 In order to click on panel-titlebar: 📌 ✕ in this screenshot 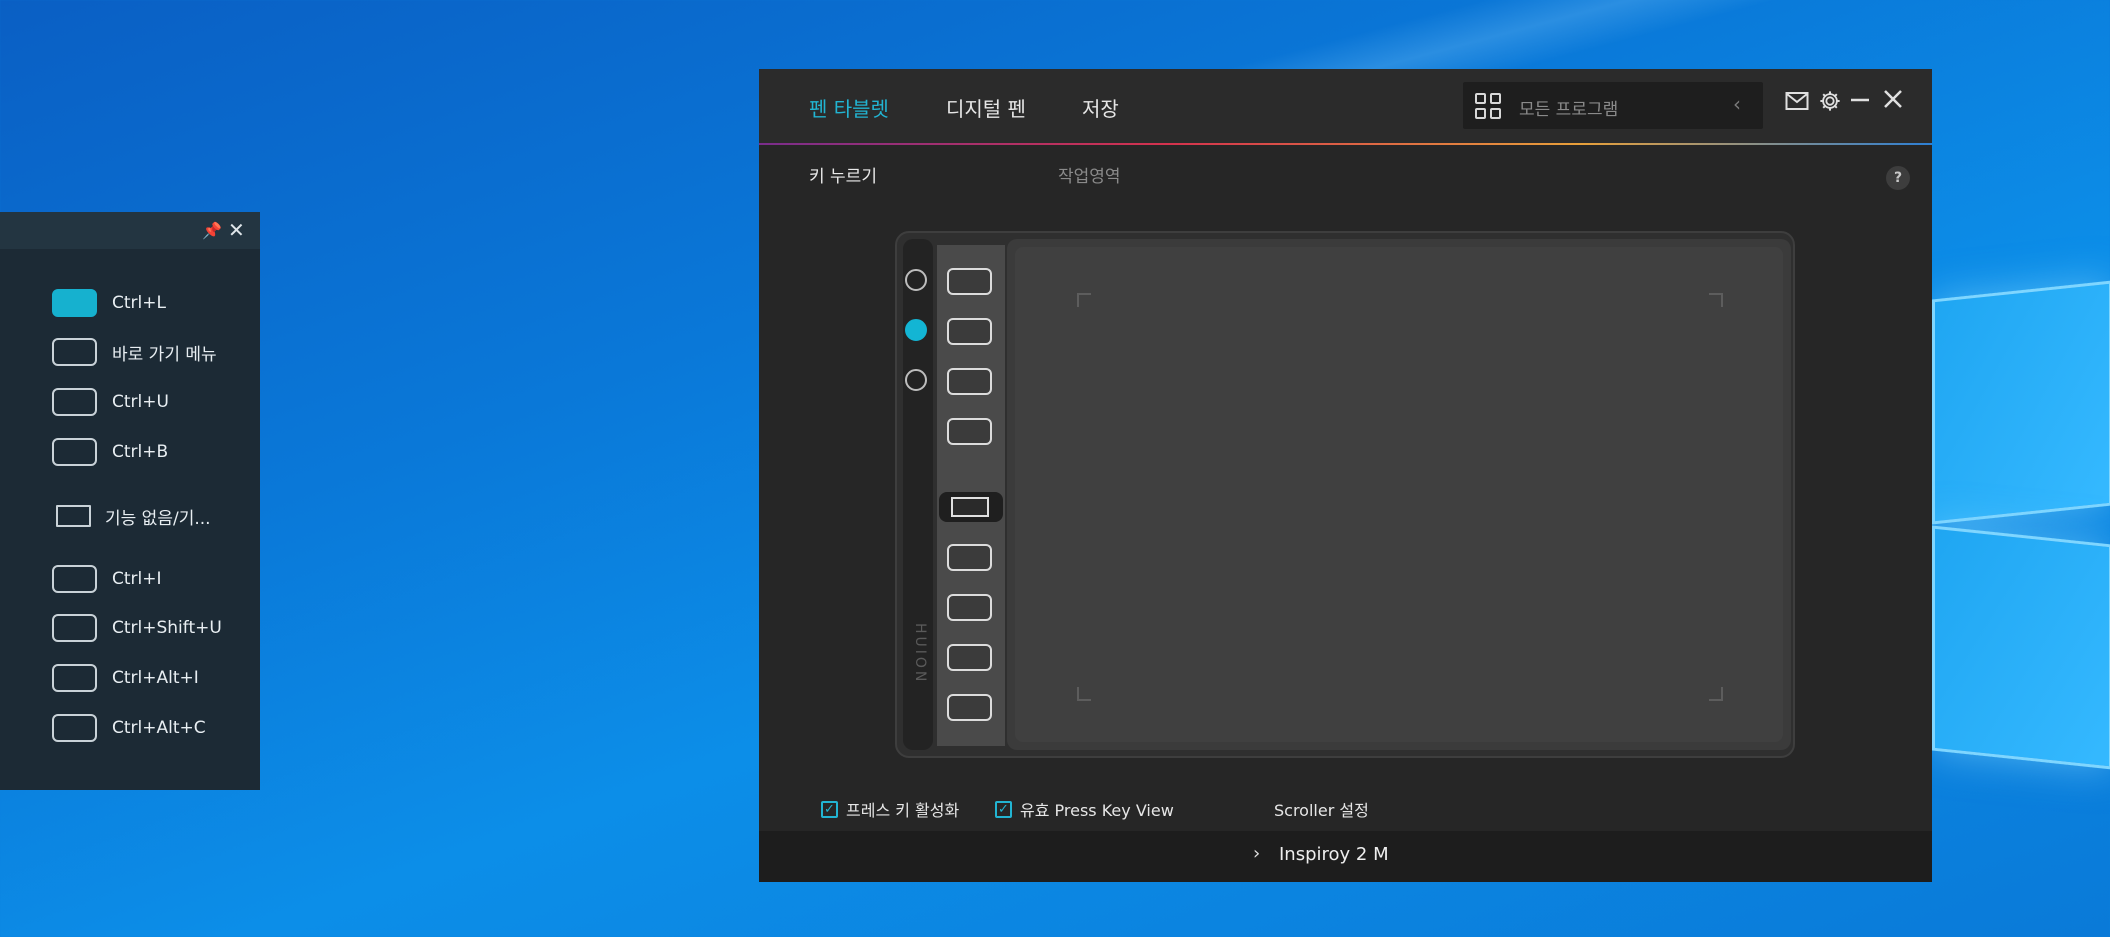, I will do `click(130, 230)`.